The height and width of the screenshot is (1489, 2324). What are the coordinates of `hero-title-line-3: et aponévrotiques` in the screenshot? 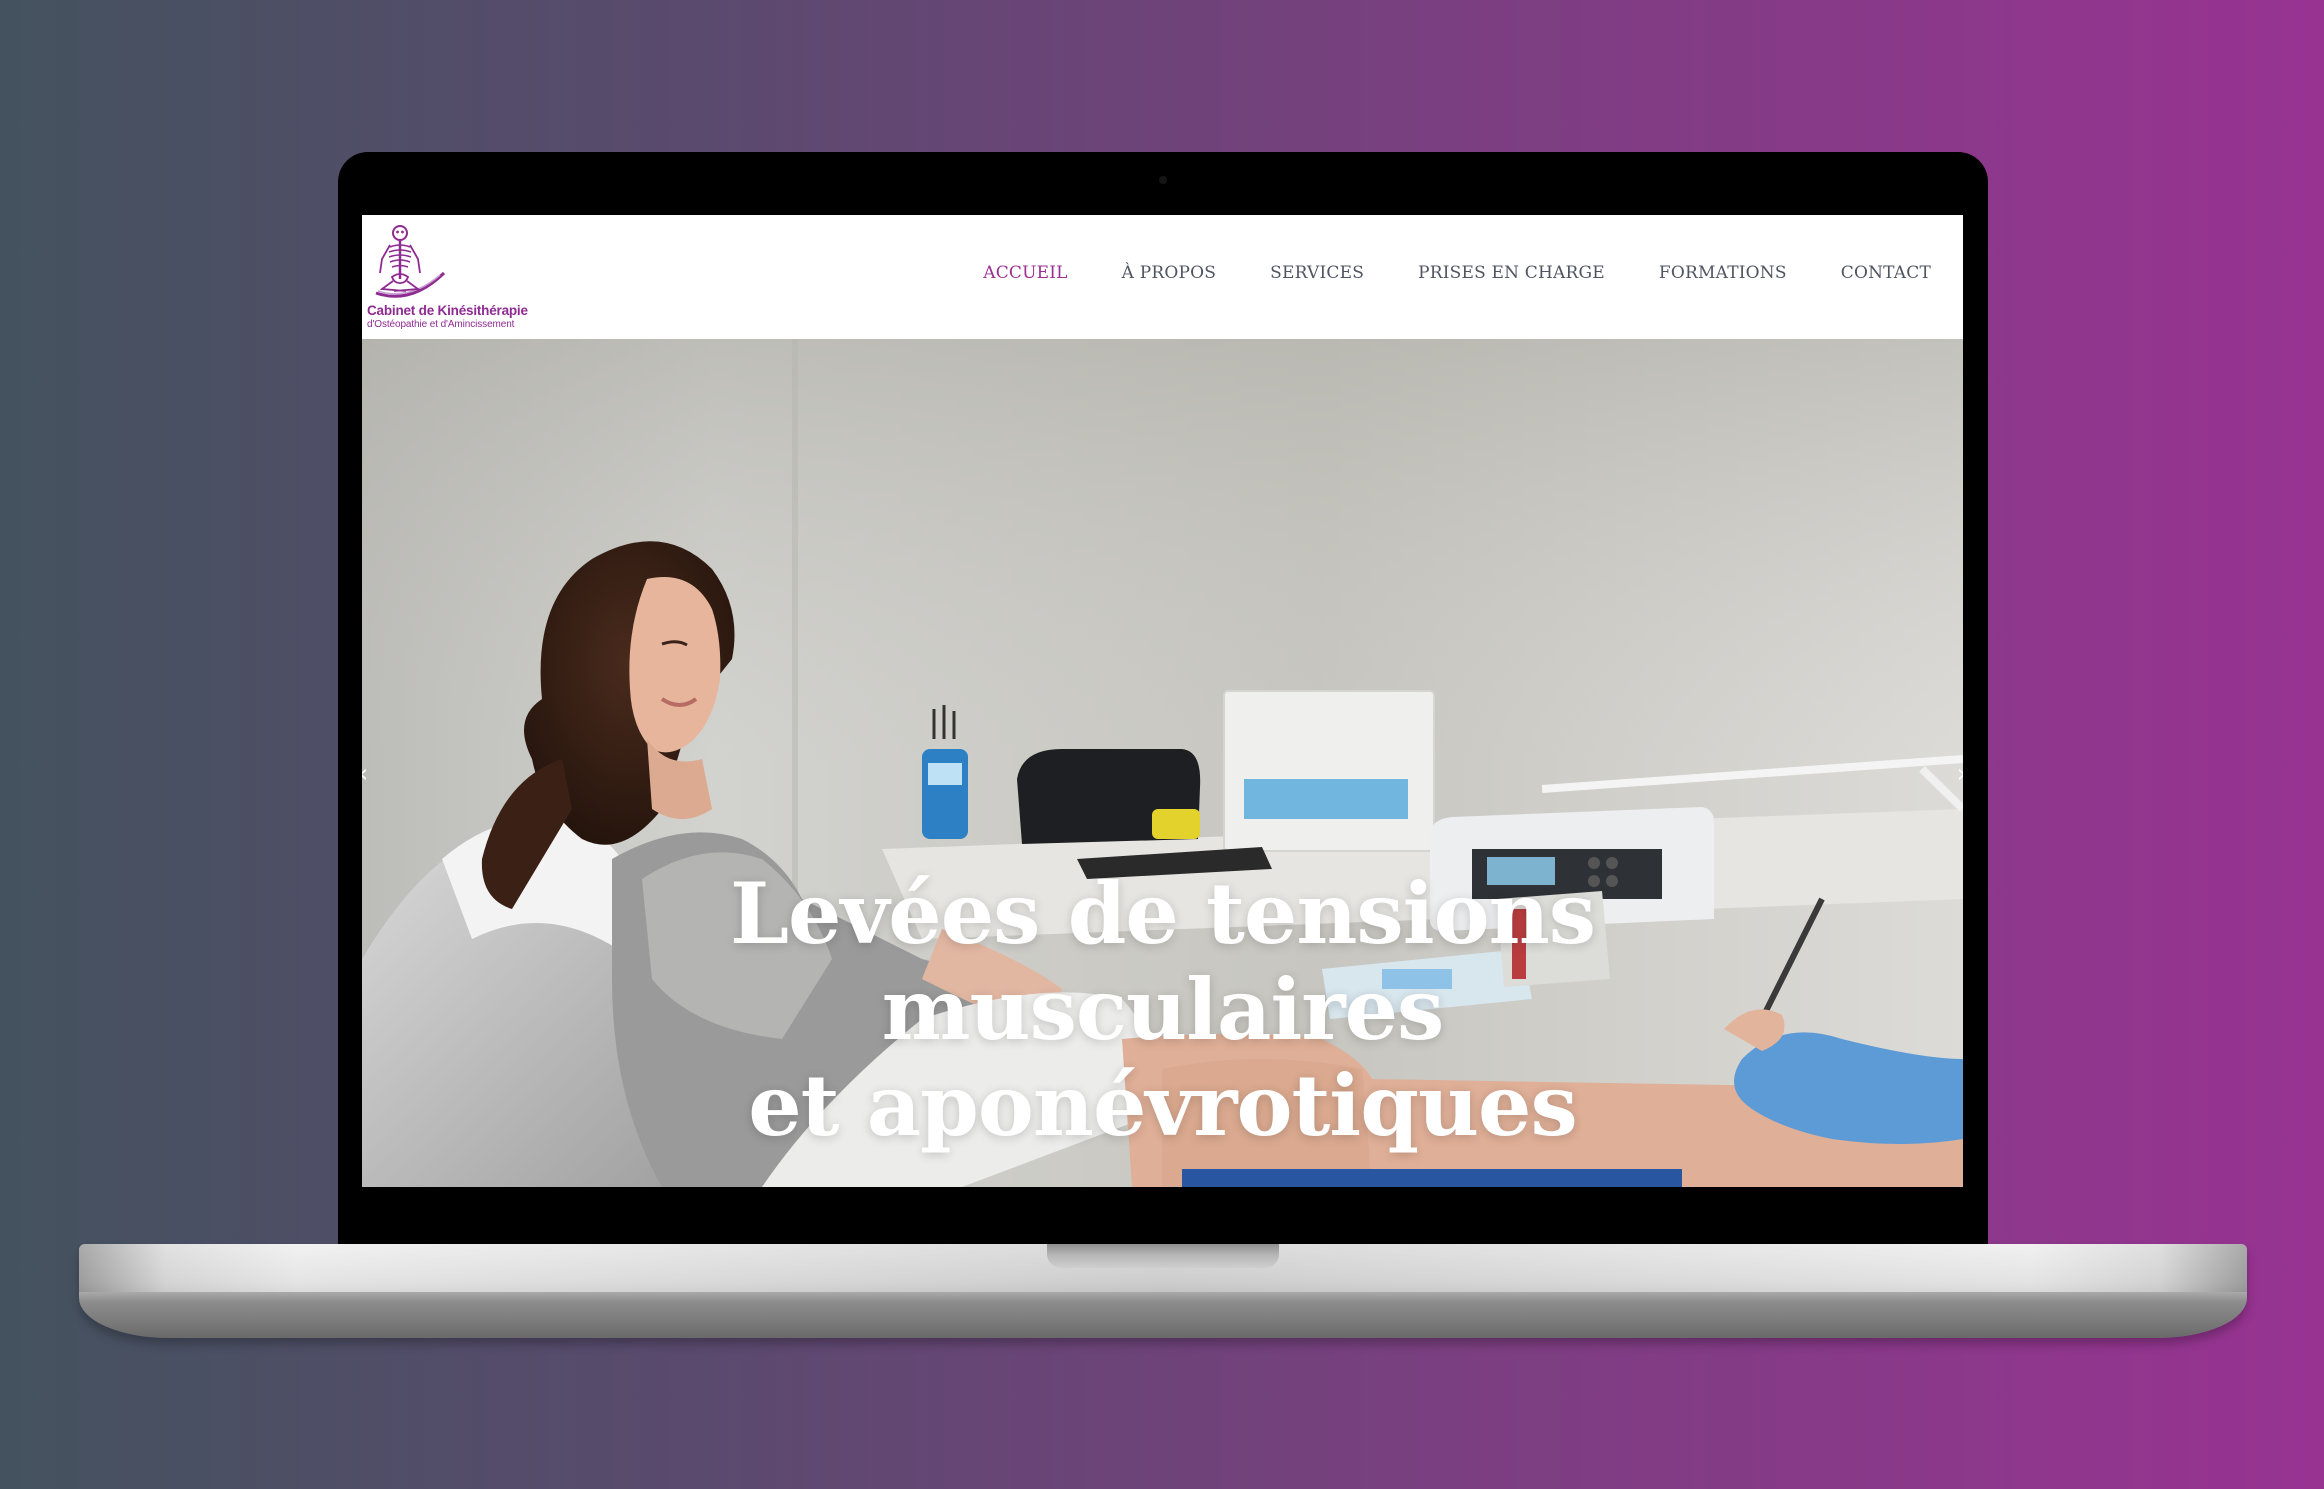 It's located at (1163, 1105).